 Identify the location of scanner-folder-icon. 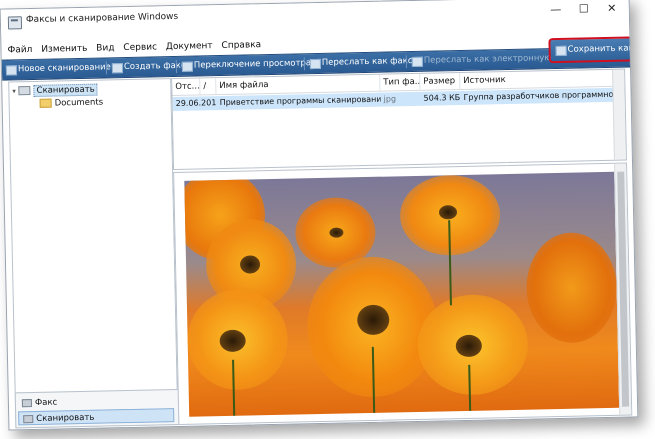
(24, 91).